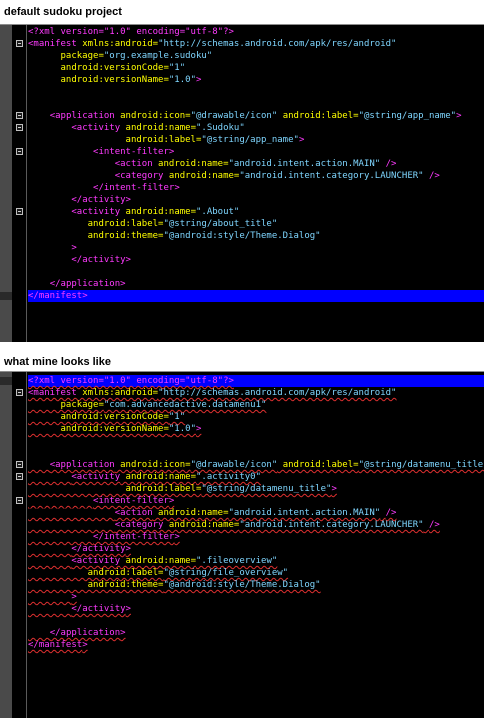  What do you see at coordinates (256, 140) in the screenshot?
I see `code-line: android:label="@string/app_name">` at bounding box center [256, 140].